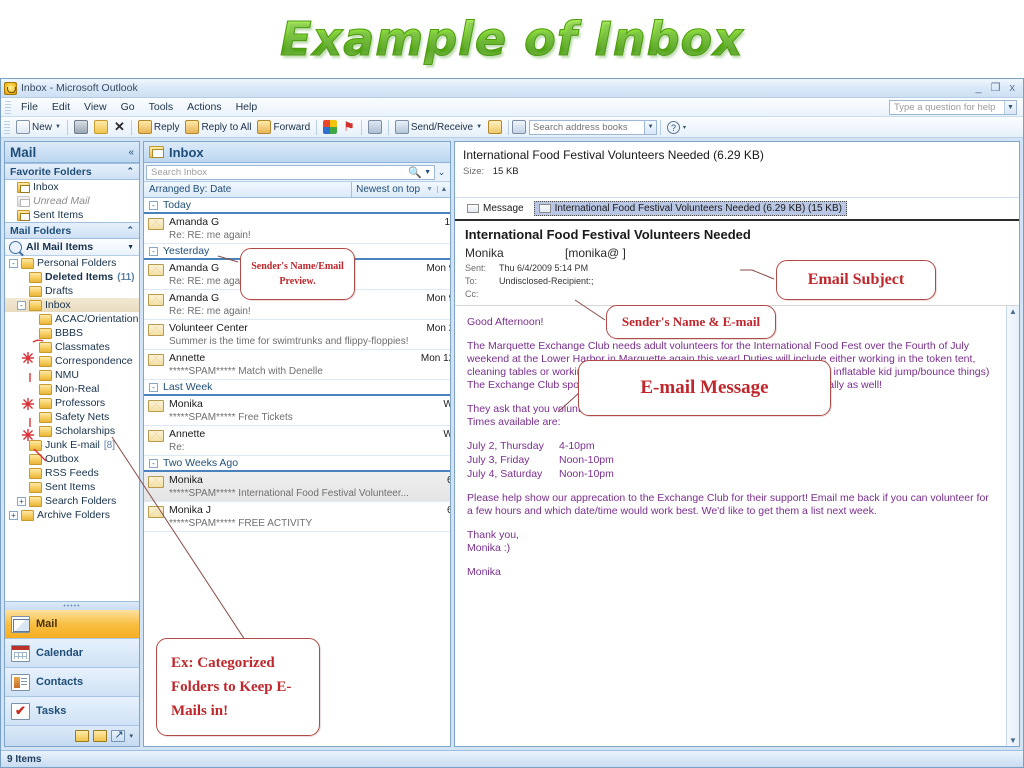 This screenshot has height=768, width=1024. I want to click on message-list-item: AnnetteRe:Wed 6/10⚑, so click(297, 441).